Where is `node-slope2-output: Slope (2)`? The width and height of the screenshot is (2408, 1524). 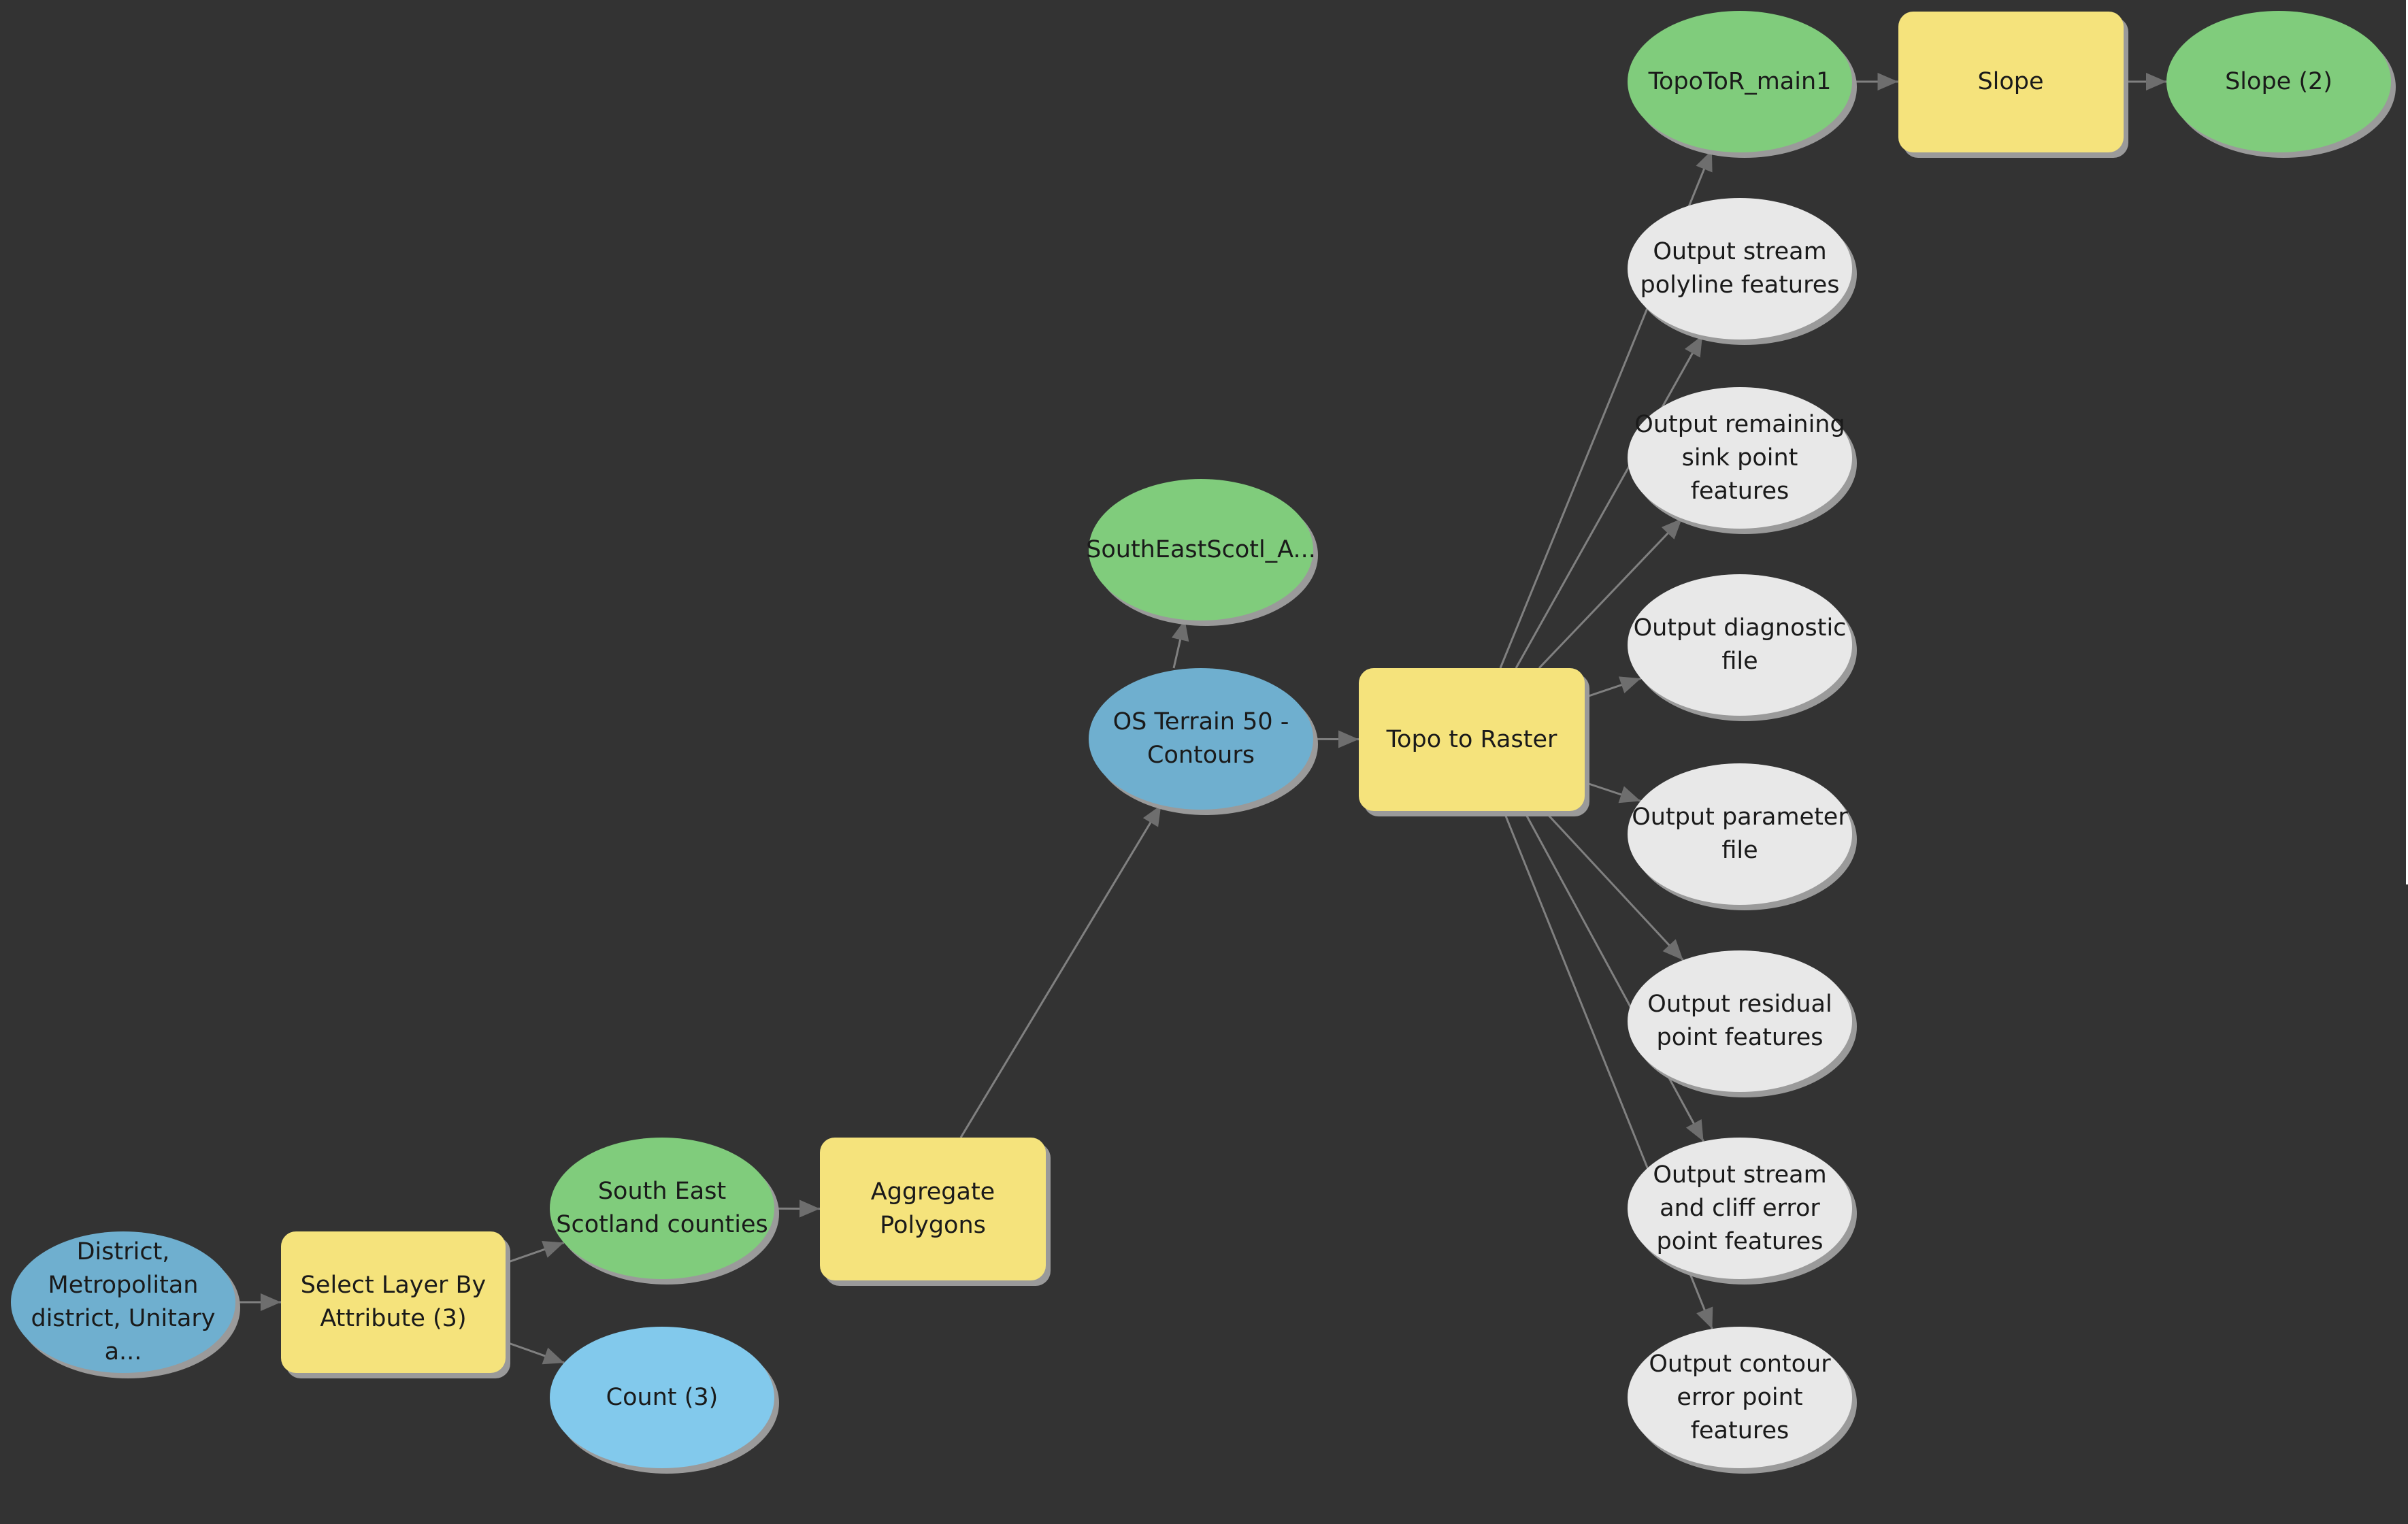
node-slope2-output: Slope (2) is located at coordinates (2278, 81).